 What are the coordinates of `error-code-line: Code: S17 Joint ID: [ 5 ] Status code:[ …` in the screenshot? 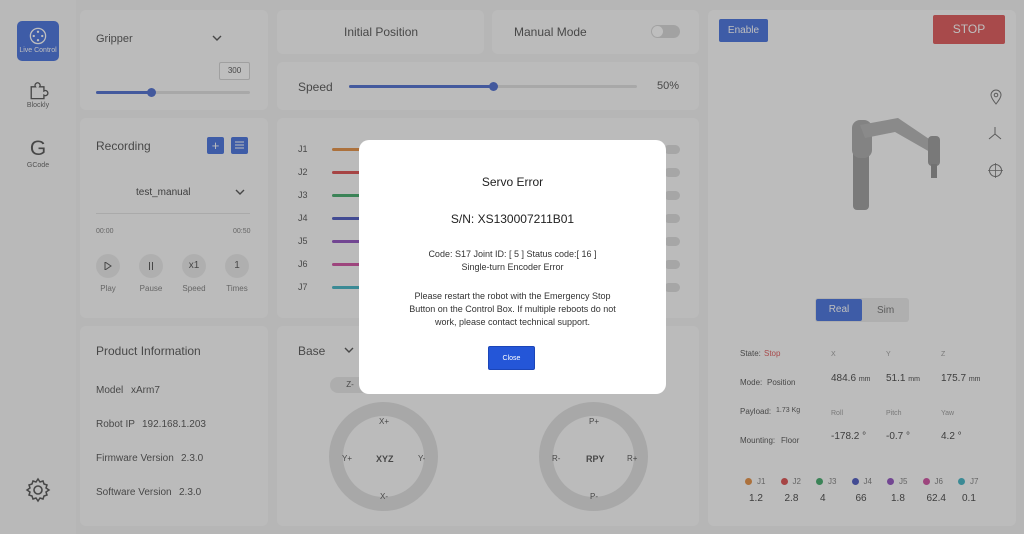 It's located at (512, 254).